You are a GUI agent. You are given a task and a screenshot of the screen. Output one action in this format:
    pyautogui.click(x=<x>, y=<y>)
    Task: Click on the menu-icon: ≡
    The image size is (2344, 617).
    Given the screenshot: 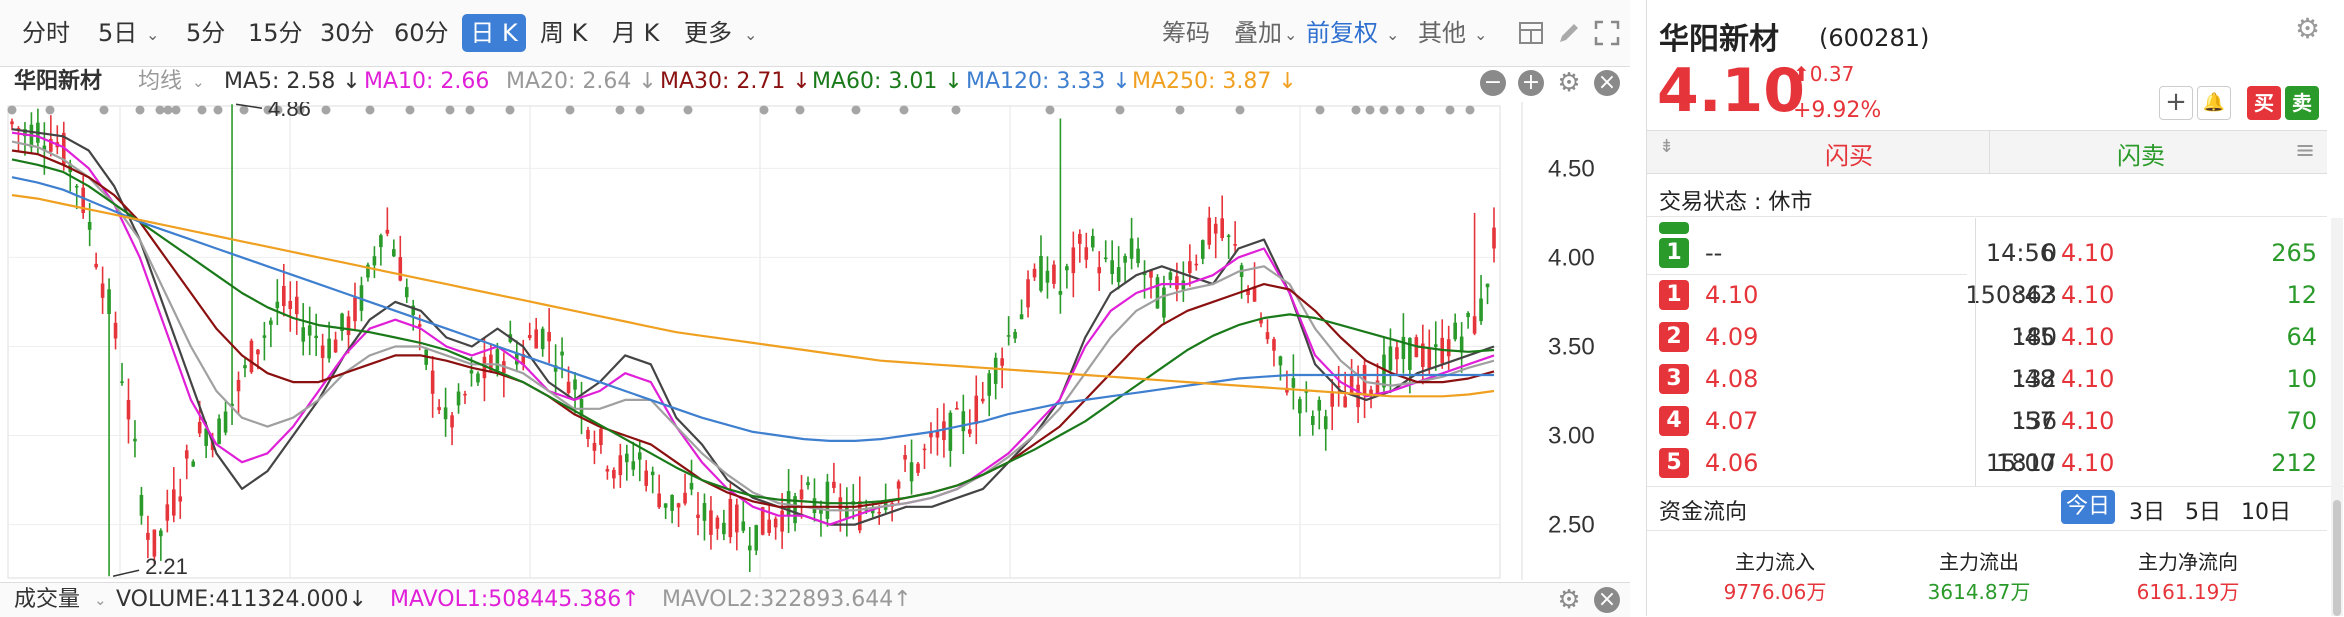 What is the action you would take?
    pyautogui.click(x=2305, y=150)
    